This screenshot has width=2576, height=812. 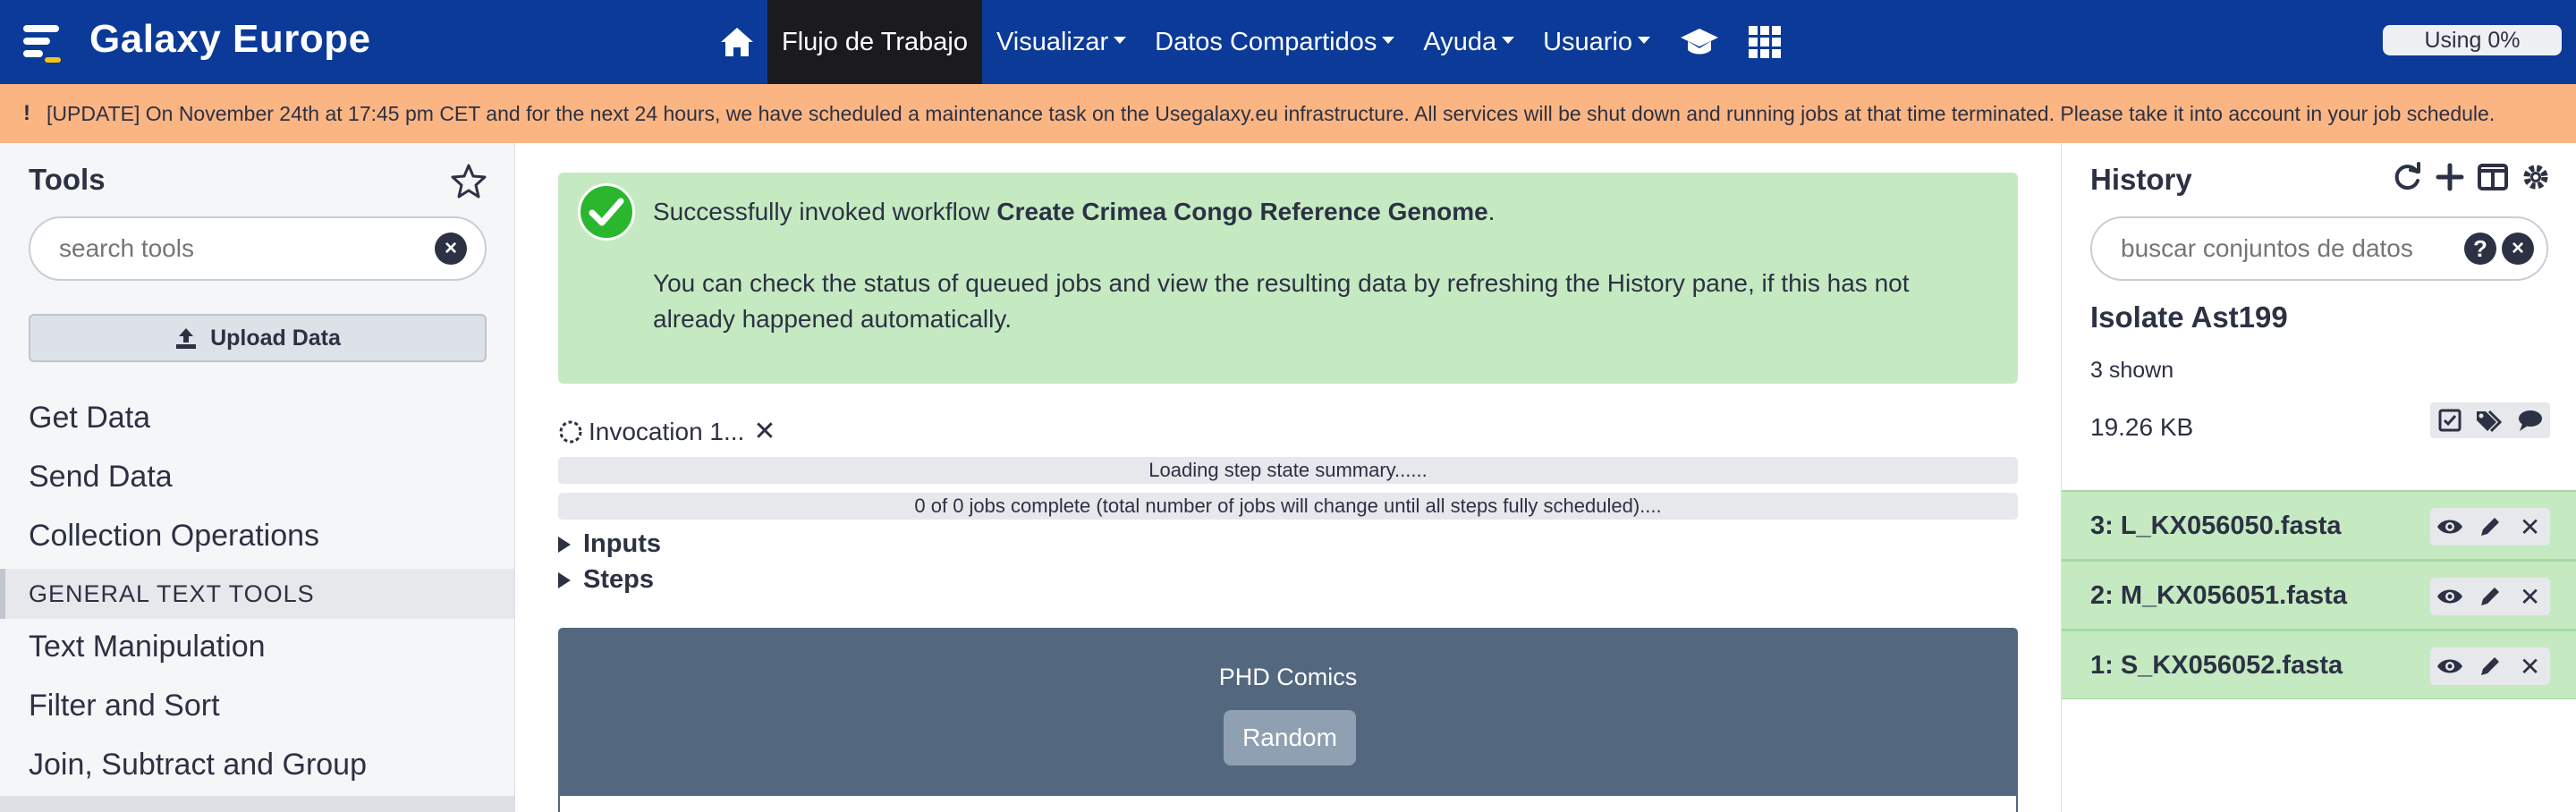 What do you see at coordinates (44, 42) in the screenshot?
I see `galaxy-logo-icon` at bounding box center [44, 42].